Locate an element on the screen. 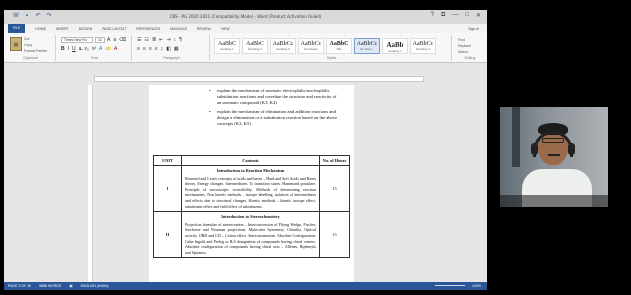  tab-insert: INSERT is located at coordinates (62, 29).